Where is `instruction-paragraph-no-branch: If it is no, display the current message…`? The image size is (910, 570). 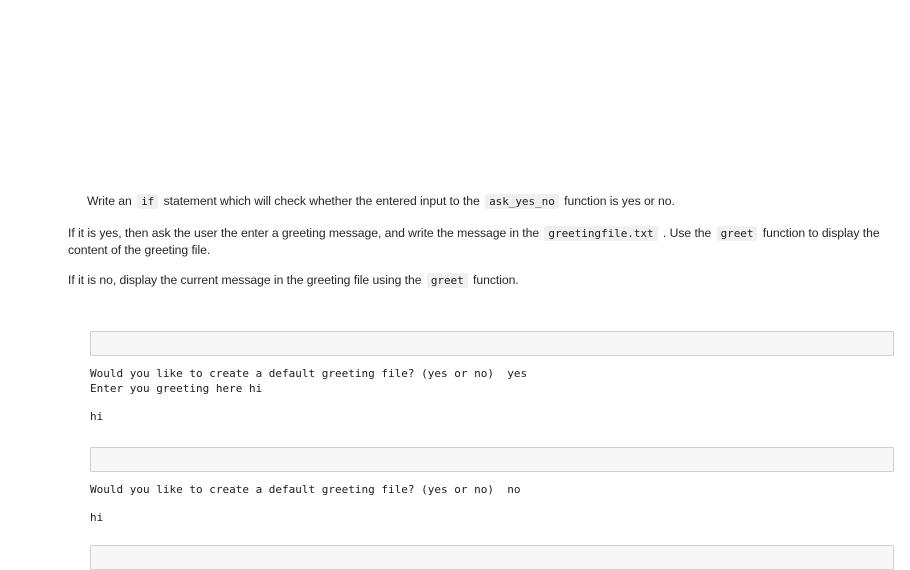 instruction-paragraph-no-branch: If it is no, display the current message… is located at coordinates (480, 280).